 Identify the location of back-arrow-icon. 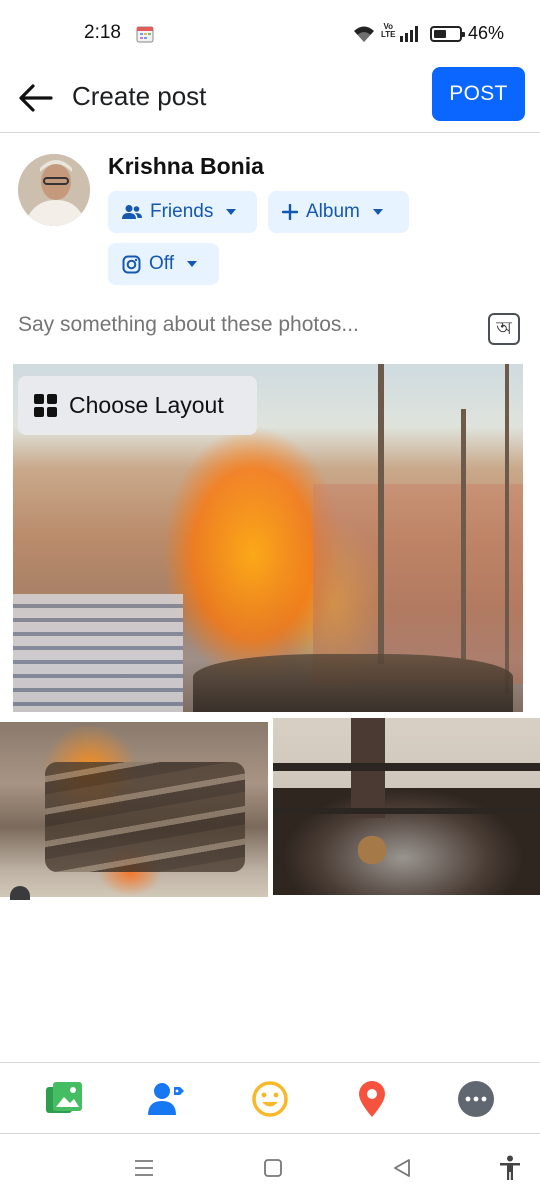
(36, 98).